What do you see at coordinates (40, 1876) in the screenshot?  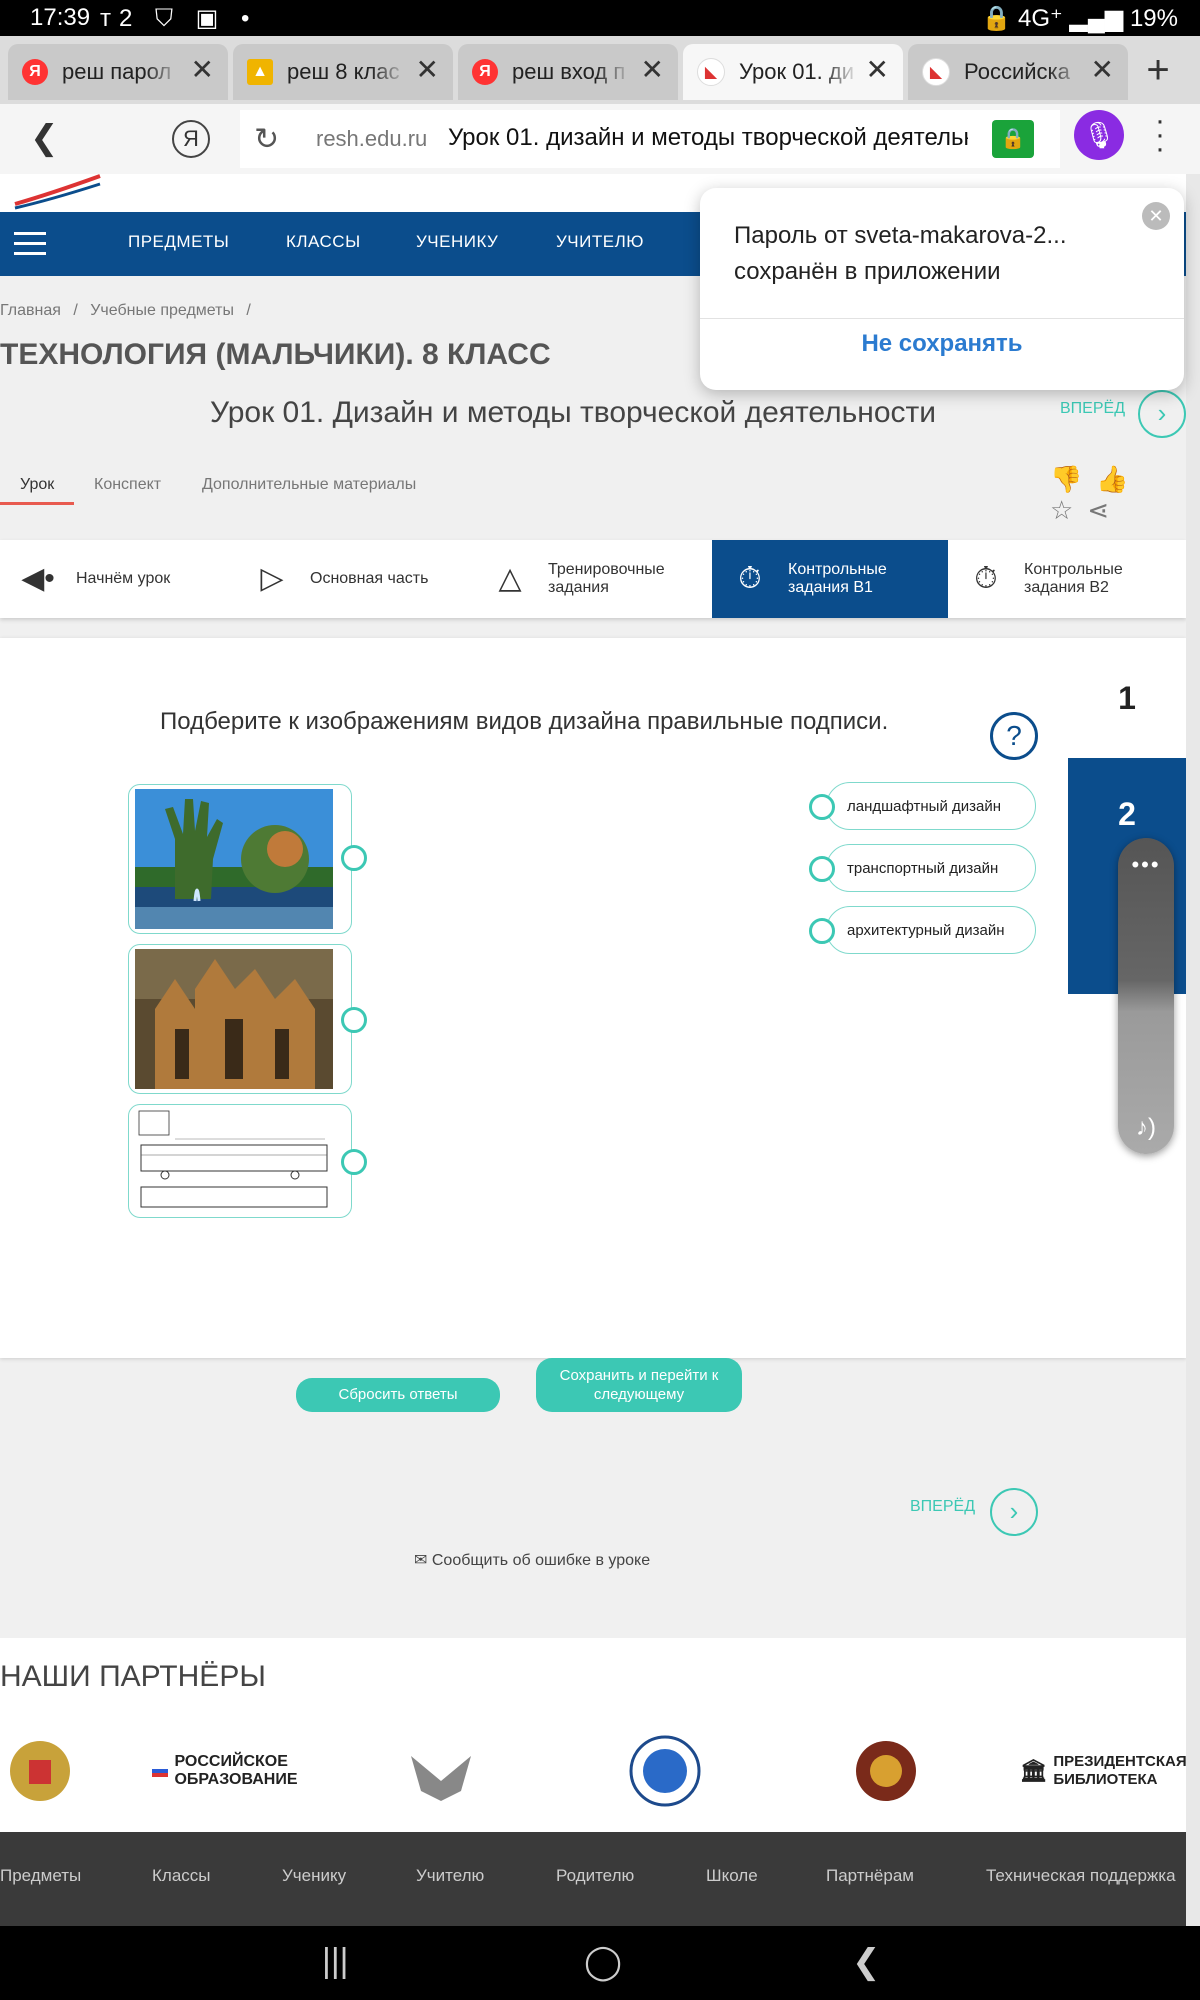 I see `footer-link-subjects: Предметы` at bounding box center [40, 1876].